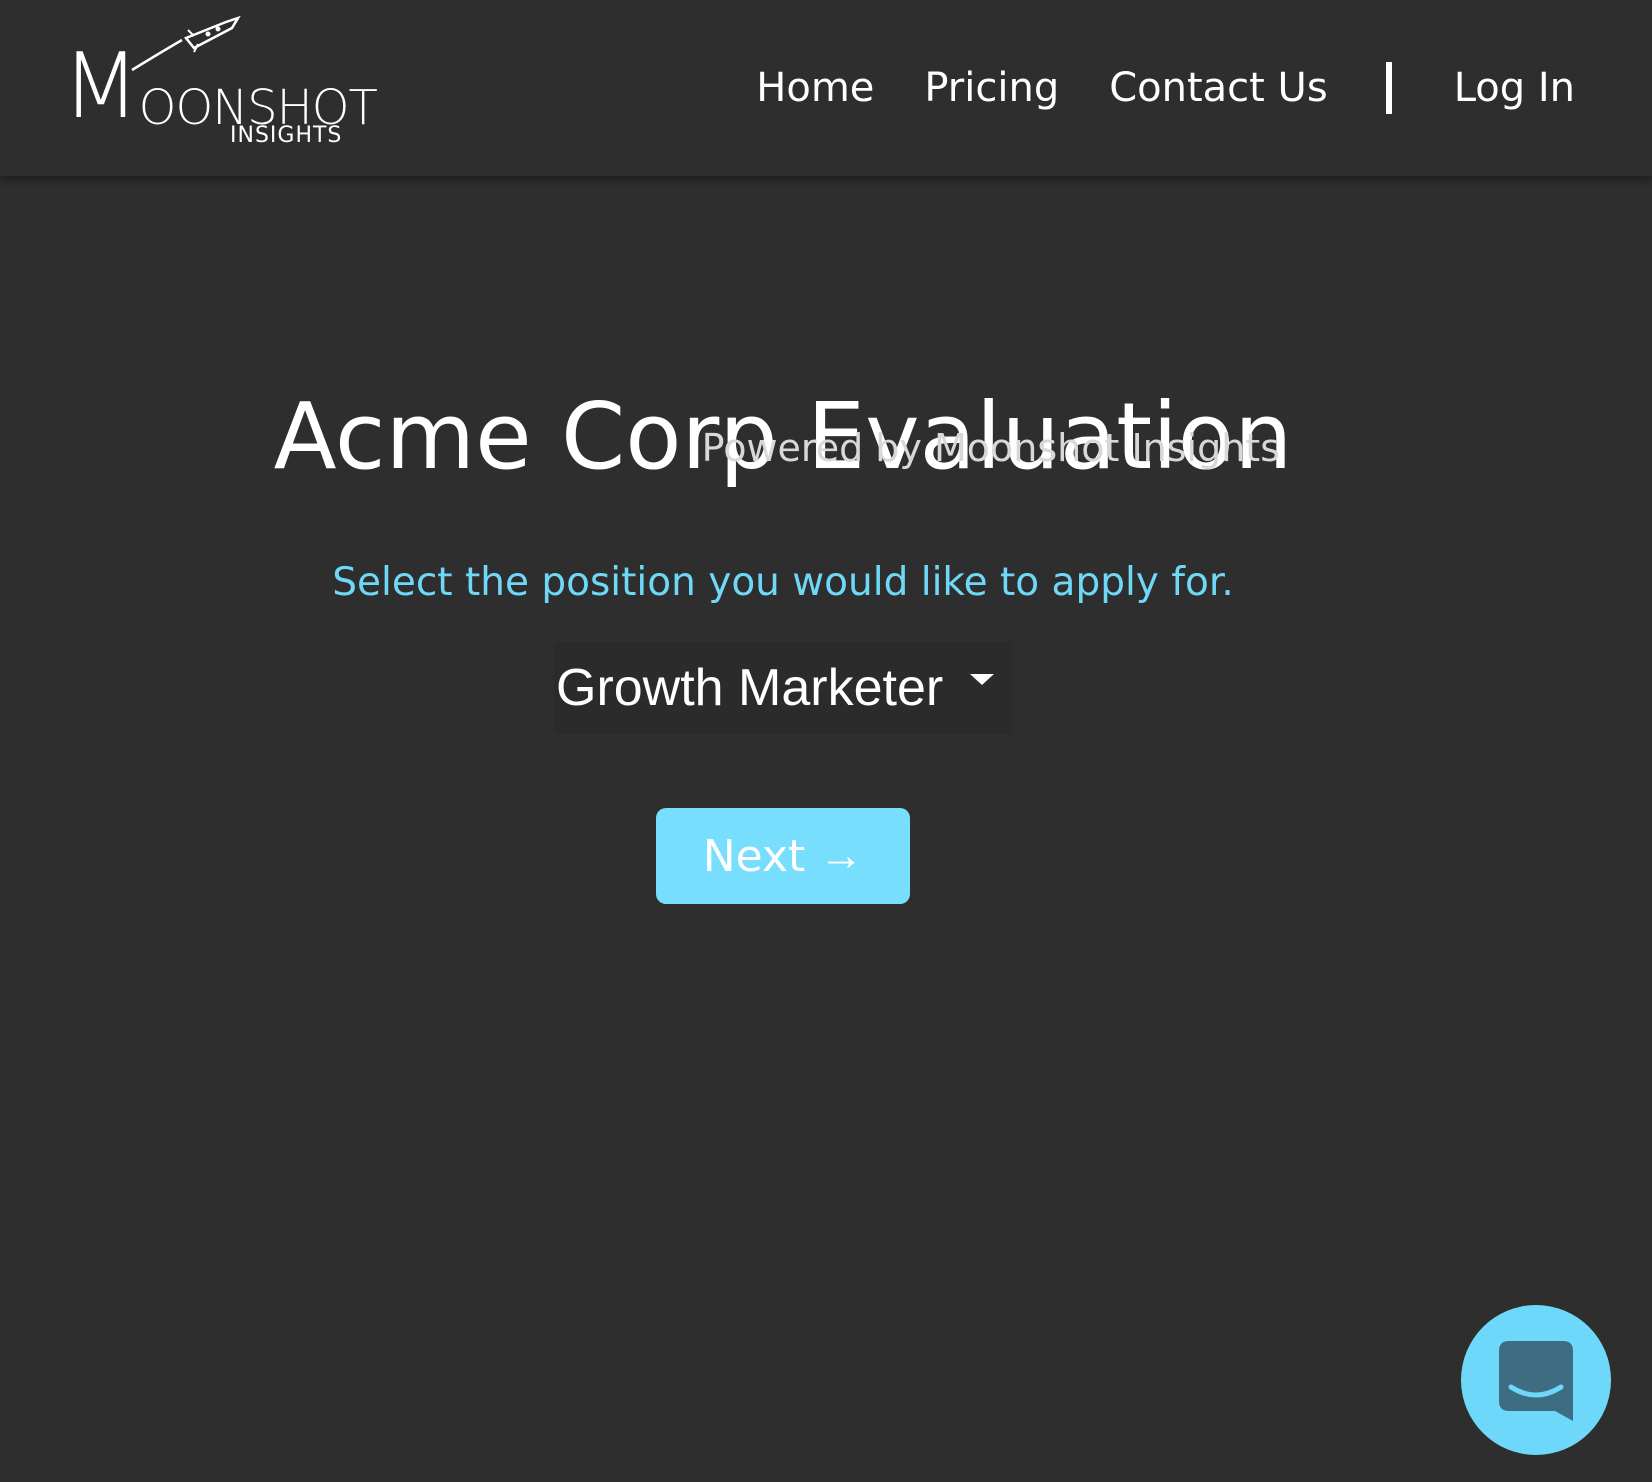  Describe the element at coordinates (815, 88) in the screenshot. I see `nav-home-link: Home` at that location.